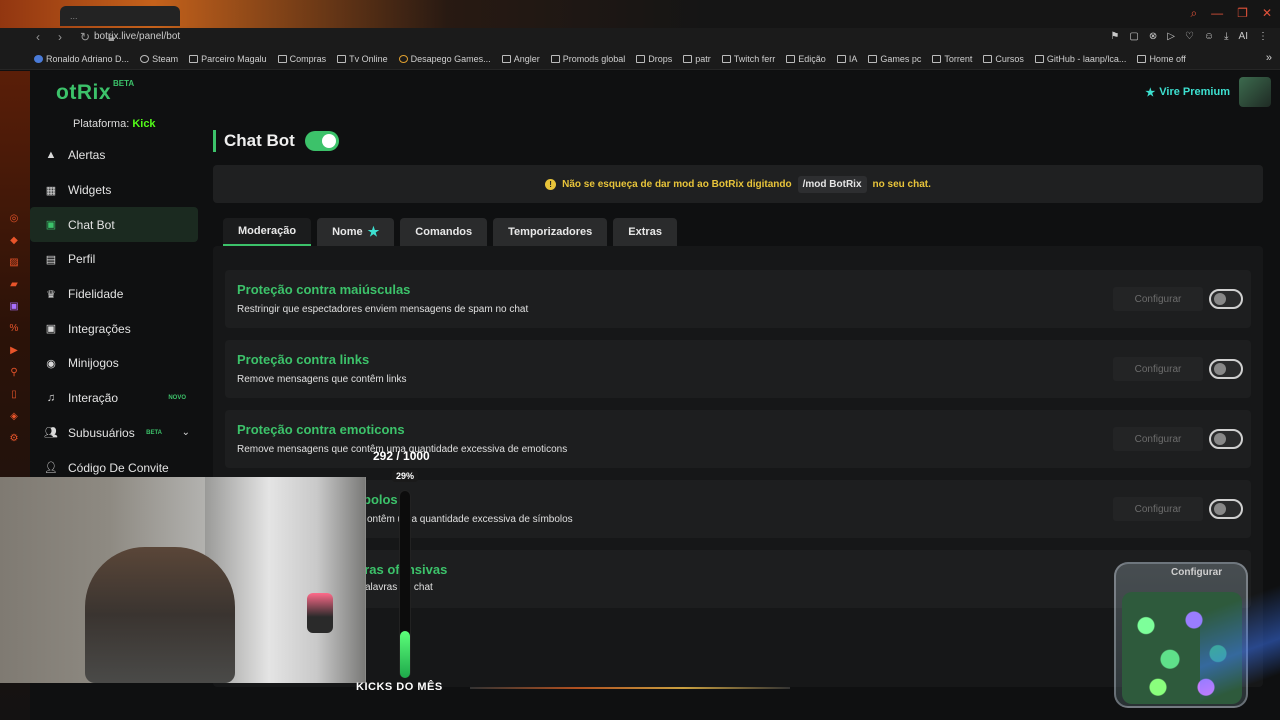 This screenshot has width=1280, height=720. Describe the element at coordinates (14, 242) in the screenshot. I see `dock-fire-icon: ◆` at that location.